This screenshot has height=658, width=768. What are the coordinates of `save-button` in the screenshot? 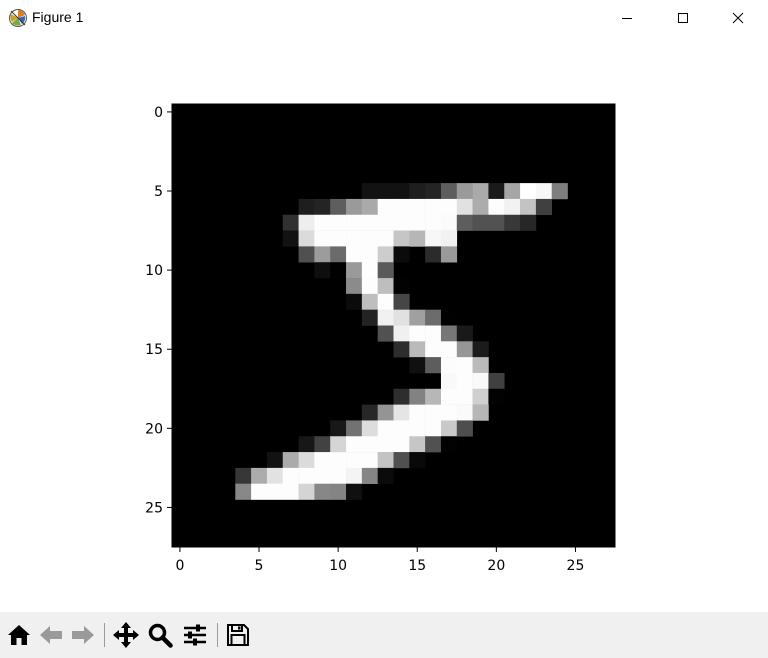 It's located at (238, 635).